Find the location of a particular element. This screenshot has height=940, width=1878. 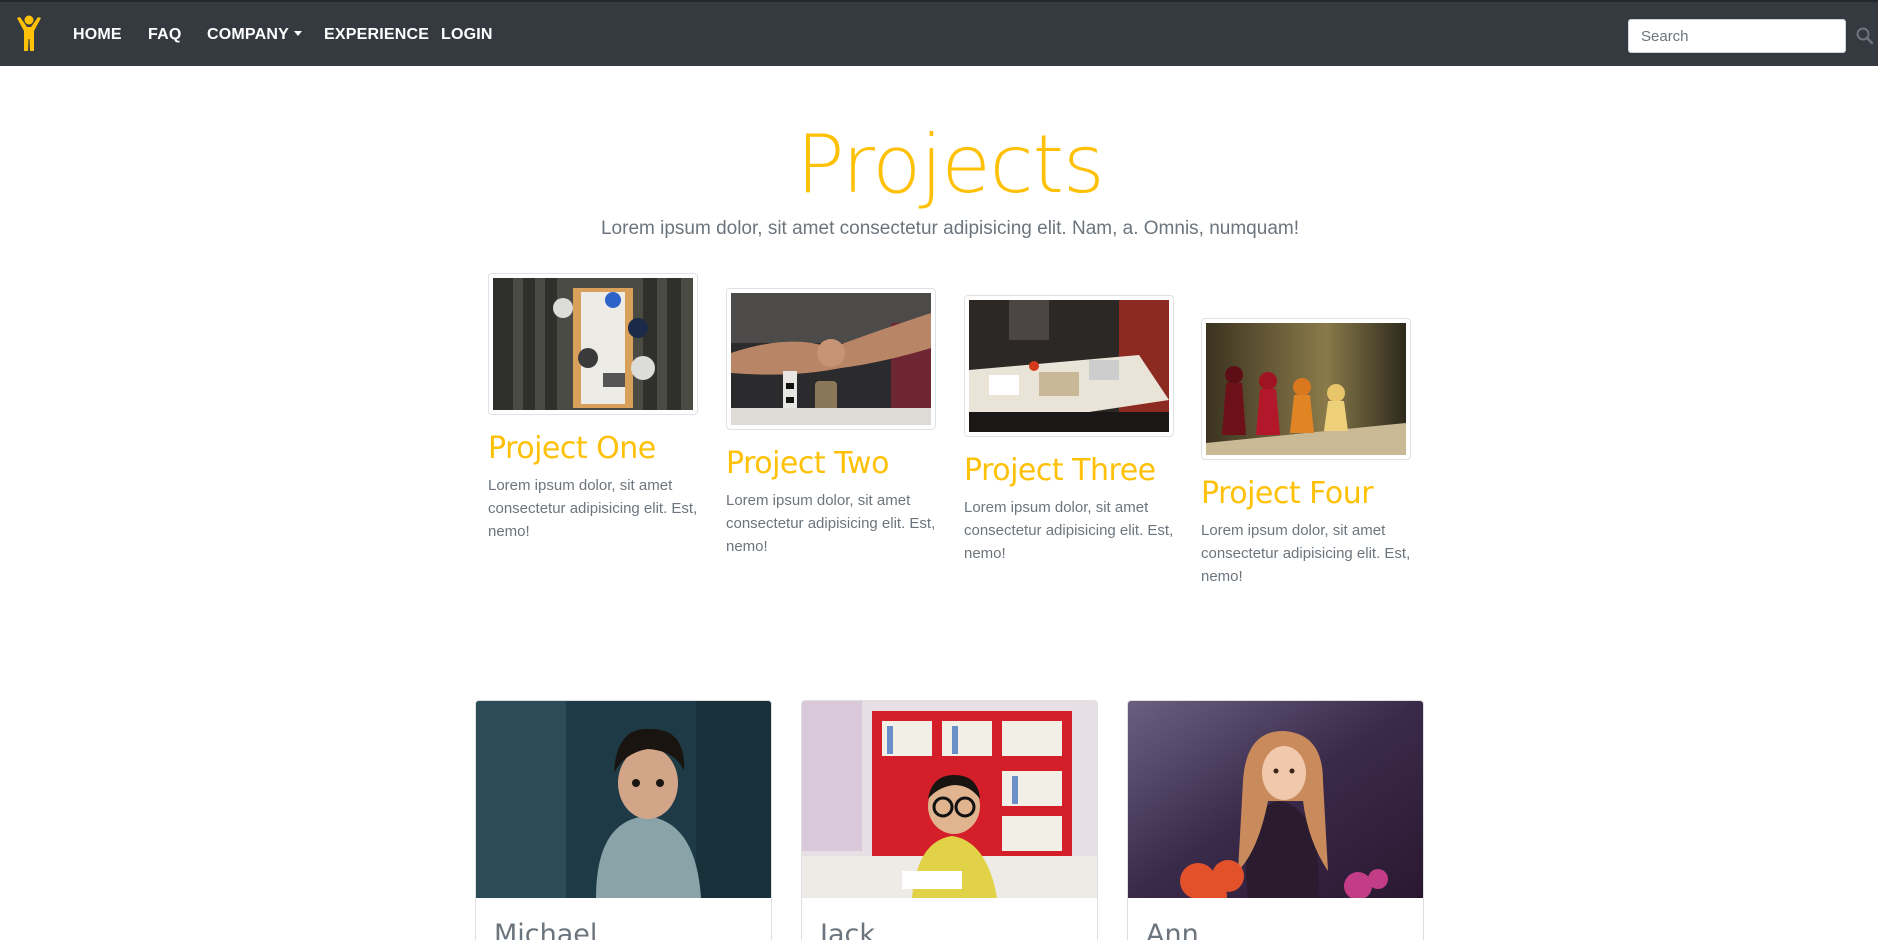

person-card: Michael is located at coordinates (623, 820).